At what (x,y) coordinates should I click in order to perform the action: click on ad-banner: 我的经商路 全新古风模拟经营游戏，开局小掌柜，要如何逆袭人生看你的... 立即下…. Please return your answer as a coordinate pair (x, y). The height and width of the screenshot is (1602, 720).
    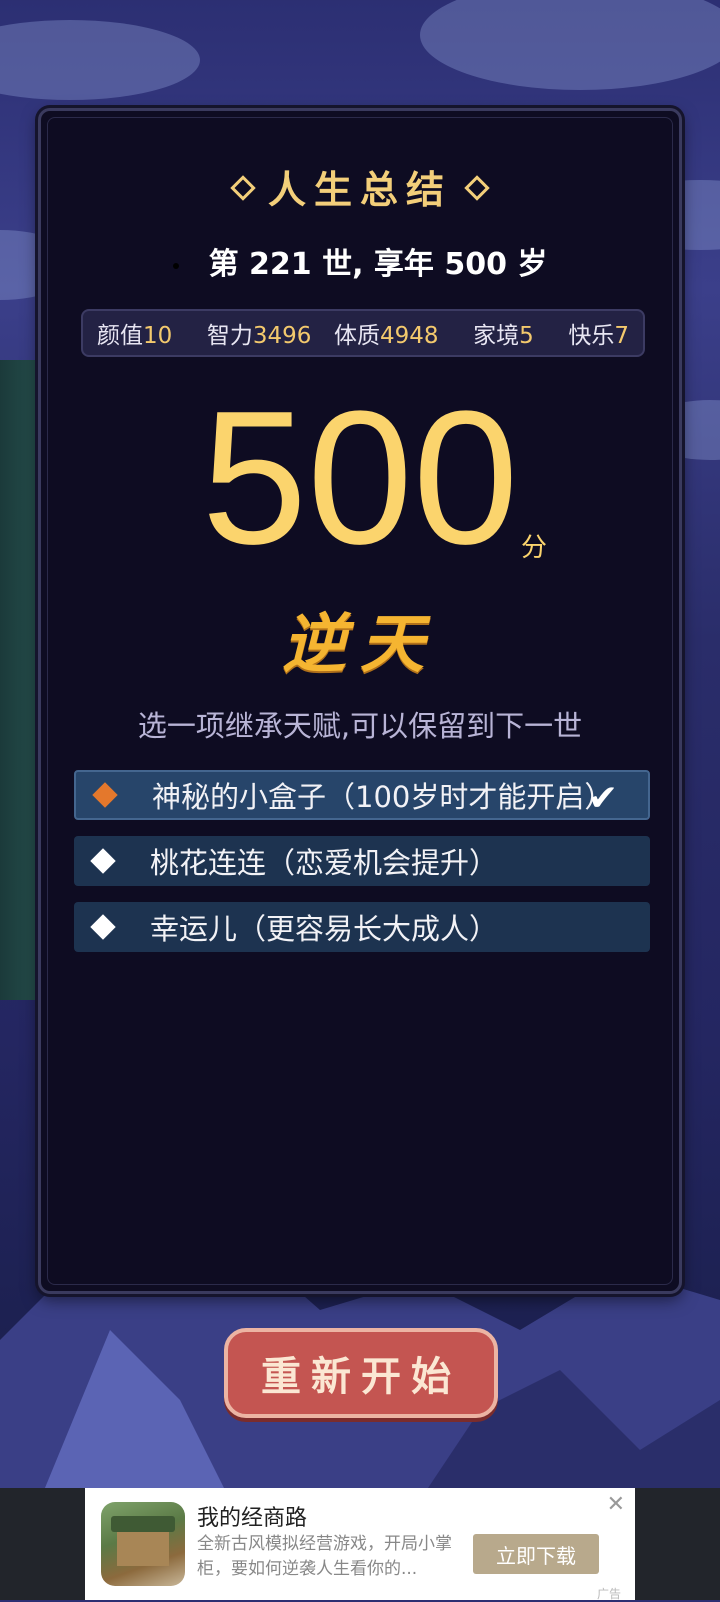
    Looking at the image, I should click on (360, 1544).